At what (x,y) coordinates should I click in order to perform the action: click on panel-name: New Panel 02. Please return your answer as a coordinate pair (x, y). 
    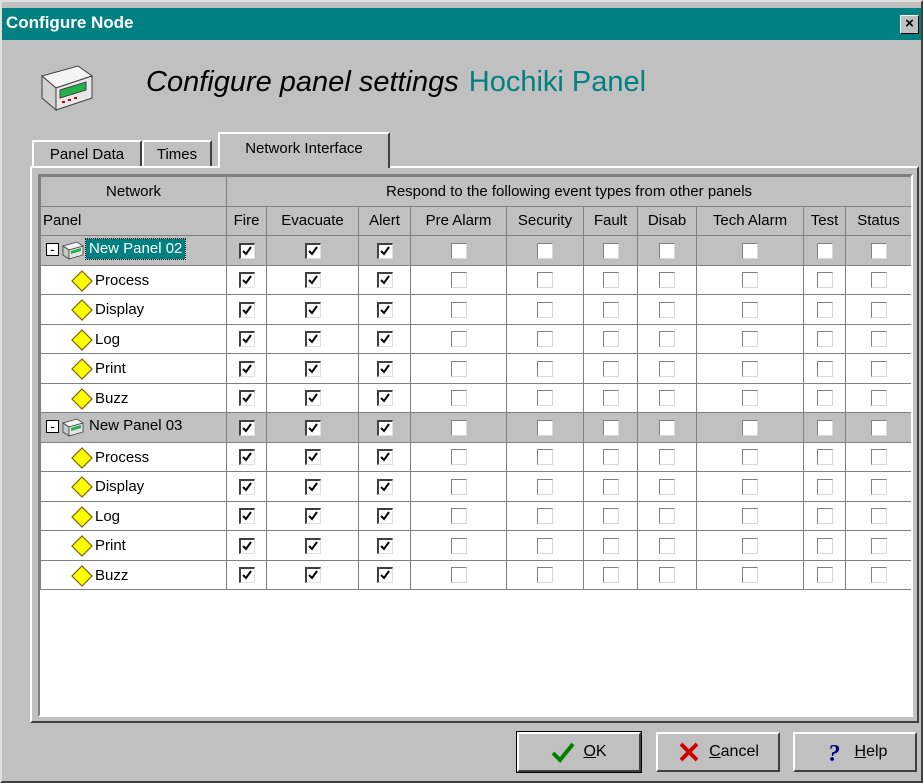
    Looking at the image, I should click on (135, 249).